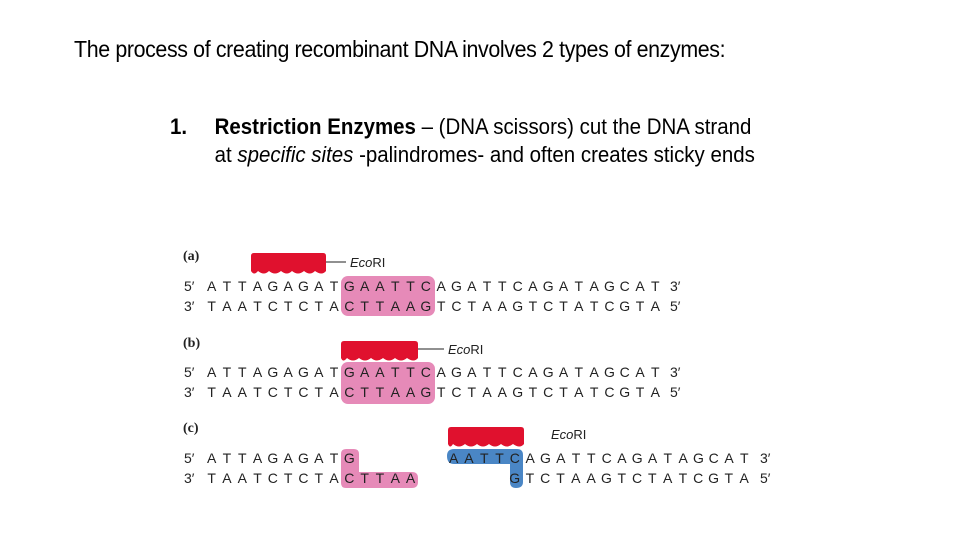 The height and width of the screenshot is (540, 960). Describe the element at coordinates (465, 349) in the screenshot. I see `ecori-label-b: EcoRI` at that location.